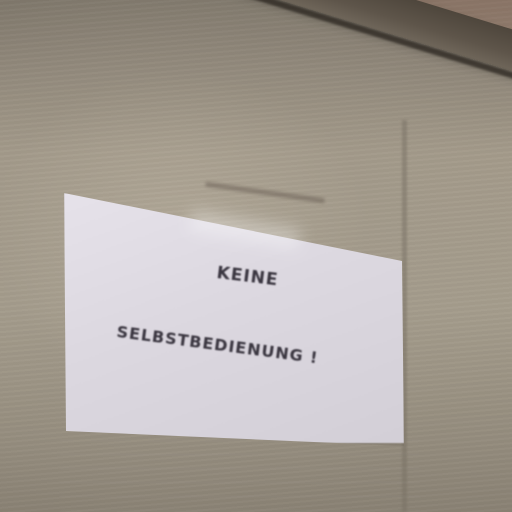 The width and height of the screenshot is (512, 512). Describe the element at coordinates (265, 192) in the screenshot. I see `tape-mark` at that location.